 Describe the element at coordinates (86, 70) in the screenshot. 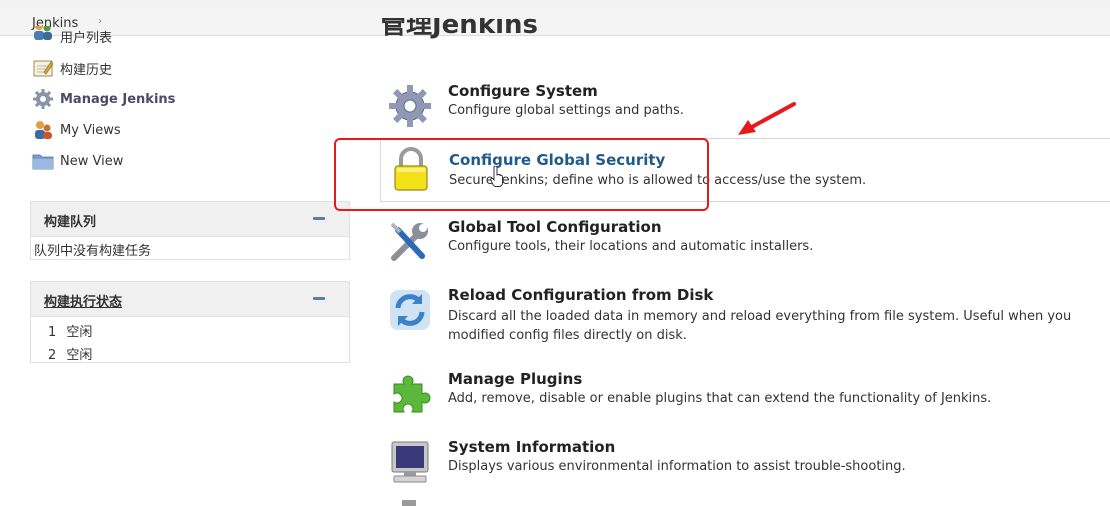

I see `sidebar-item-label: 构建历史` at that location.